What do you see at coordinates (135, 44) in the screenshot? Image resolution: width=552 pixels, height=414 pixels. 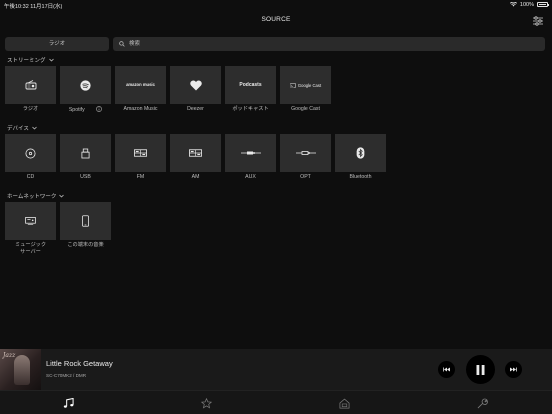 I see `search-placeholder: 検索` at bounding box center [135, 44].